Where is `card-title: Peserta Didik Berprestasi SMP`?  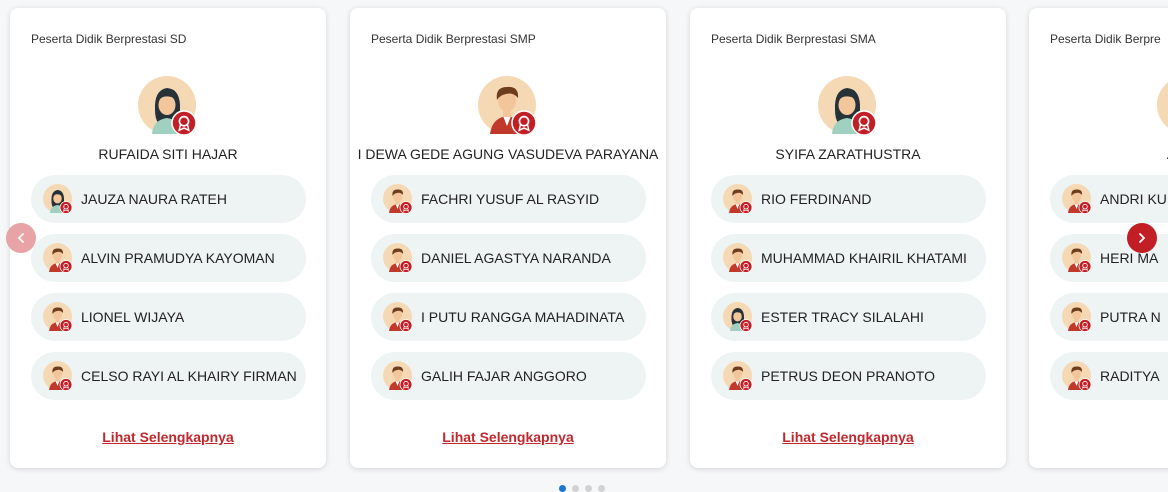 card-title: Peserta Didik Berprestasi SMP is located at coordinates (453, 39).